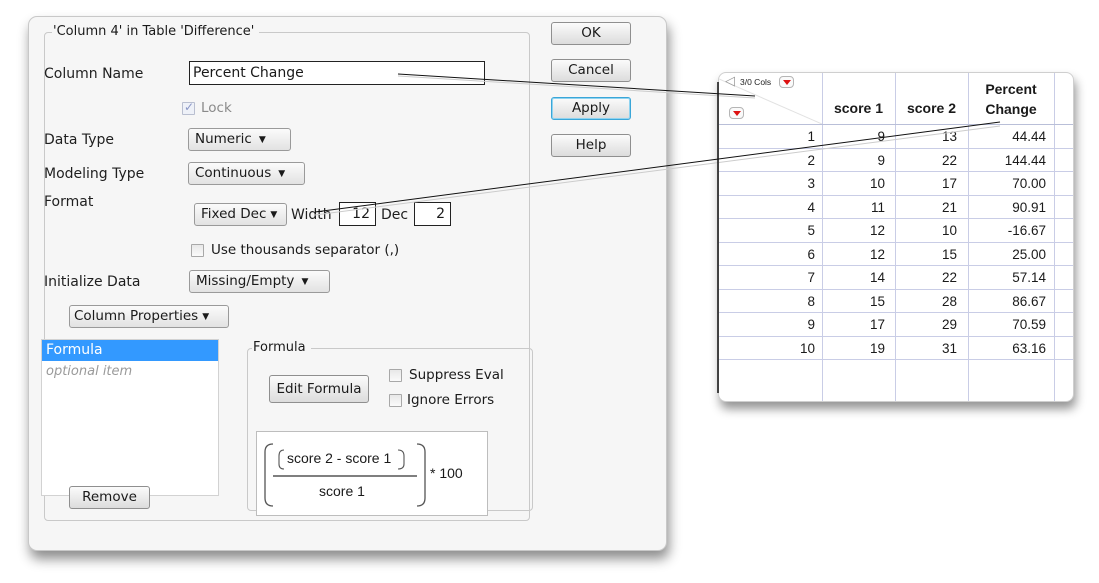 This screenshot has width=1099, height=583. Describe the element at coordinates (1008, 324) in the screenshot. I see `table-cell: 70.59` at that location.